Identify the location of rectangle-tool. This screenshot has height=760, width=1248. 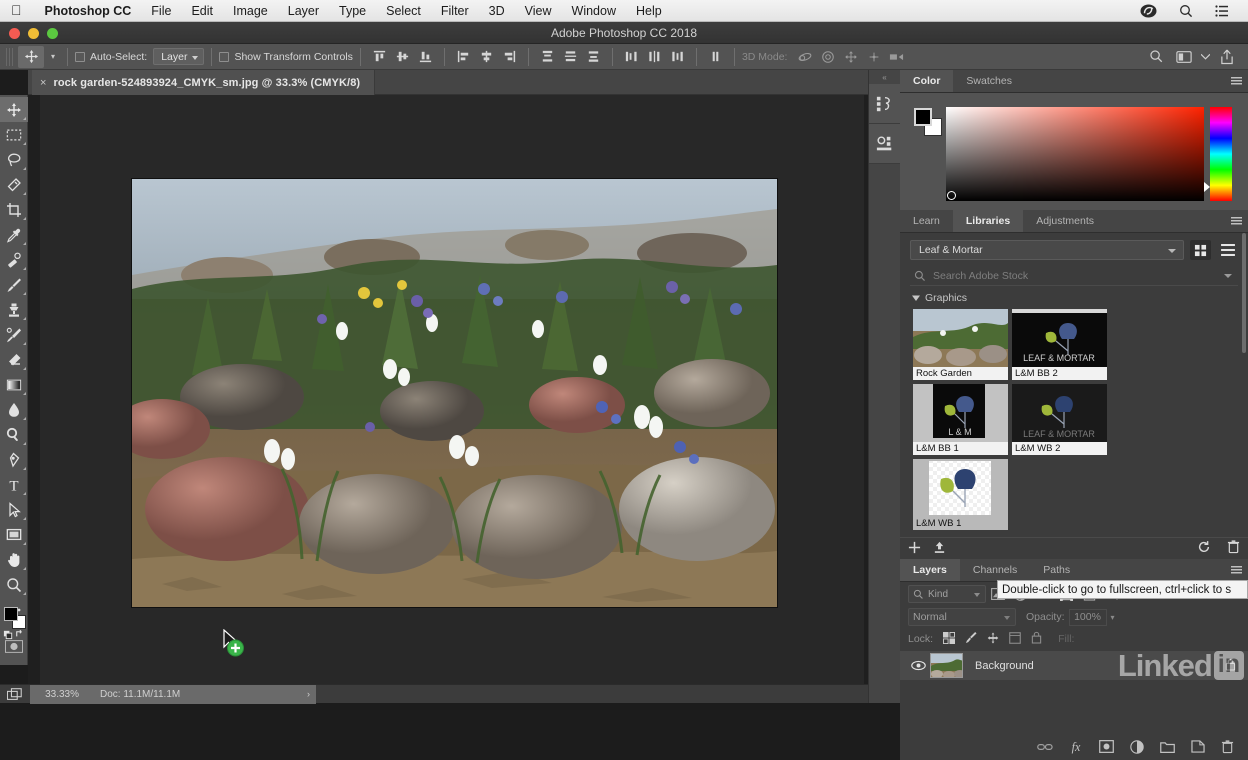
(14, 534).